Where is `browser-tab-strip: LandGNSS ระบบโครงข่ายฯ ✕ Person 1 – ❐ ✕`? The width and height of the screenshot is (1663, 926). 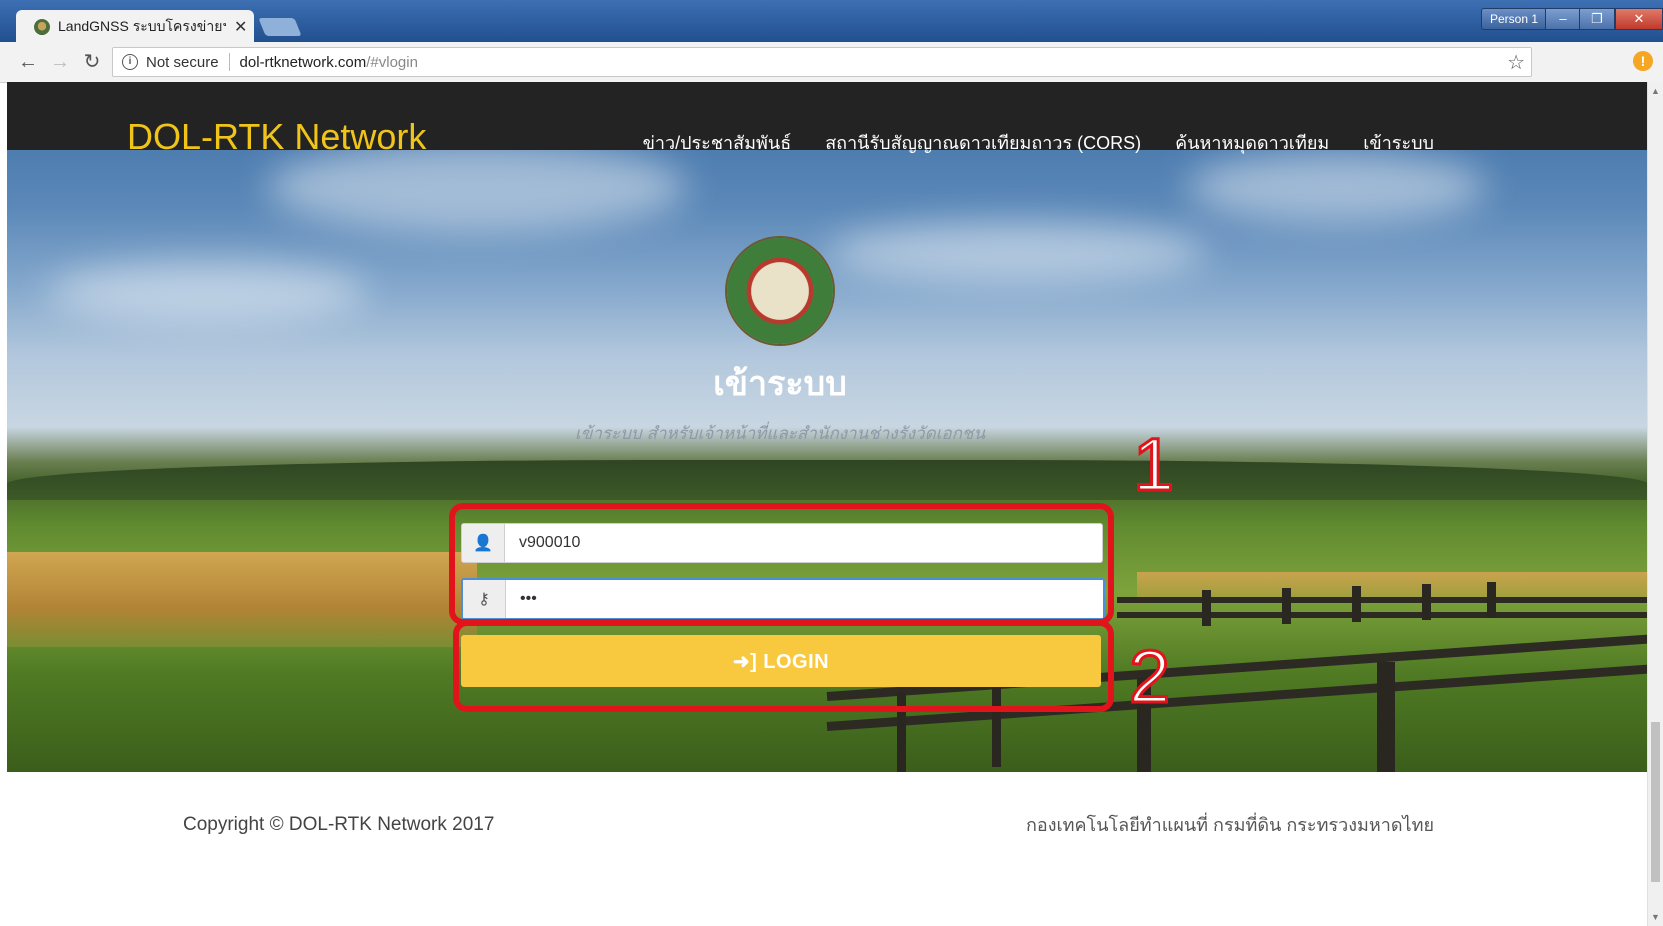
browser-tab-strip: LandGNSS ระบบโครงข่ายฯ ✕ Person 1 – ❐ ✕ is located at coordinates (831, 21).